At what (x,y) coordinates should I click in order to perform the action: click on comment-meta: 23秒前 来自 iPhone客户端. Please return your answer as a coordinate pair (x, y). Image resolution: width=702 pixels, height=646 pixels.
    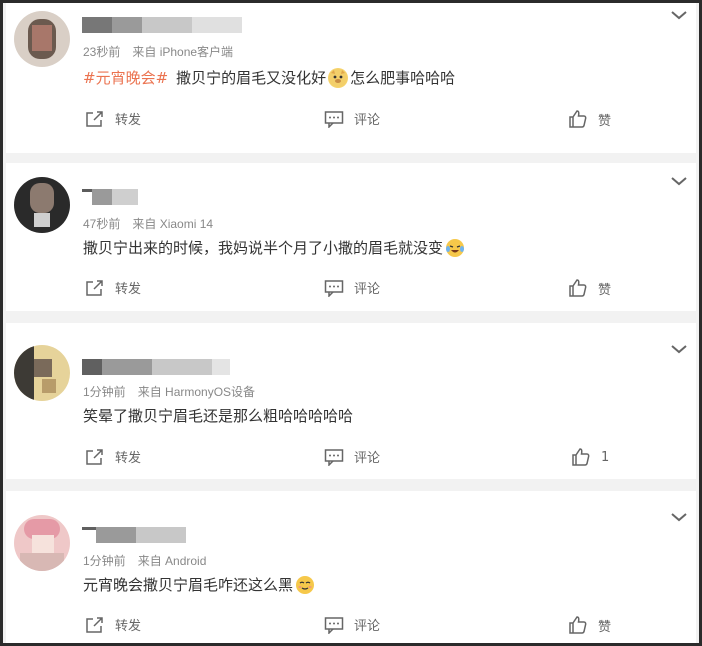
    Looking at the image, I should click on (158, 51).